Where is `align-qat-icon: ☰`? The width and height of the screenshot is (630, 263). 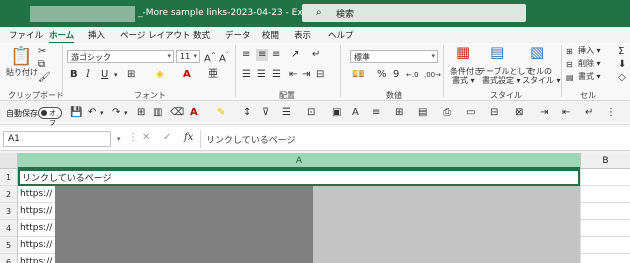 align-qat-icon: ☰ is located at coordinates (286, 113).